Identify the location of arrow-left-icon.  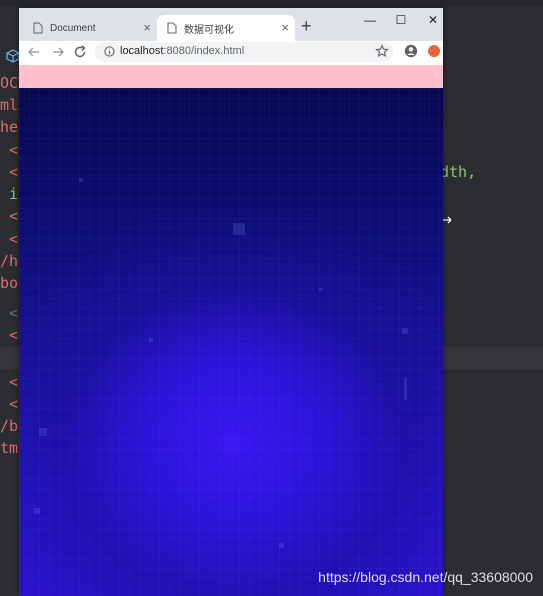
(34, 52).